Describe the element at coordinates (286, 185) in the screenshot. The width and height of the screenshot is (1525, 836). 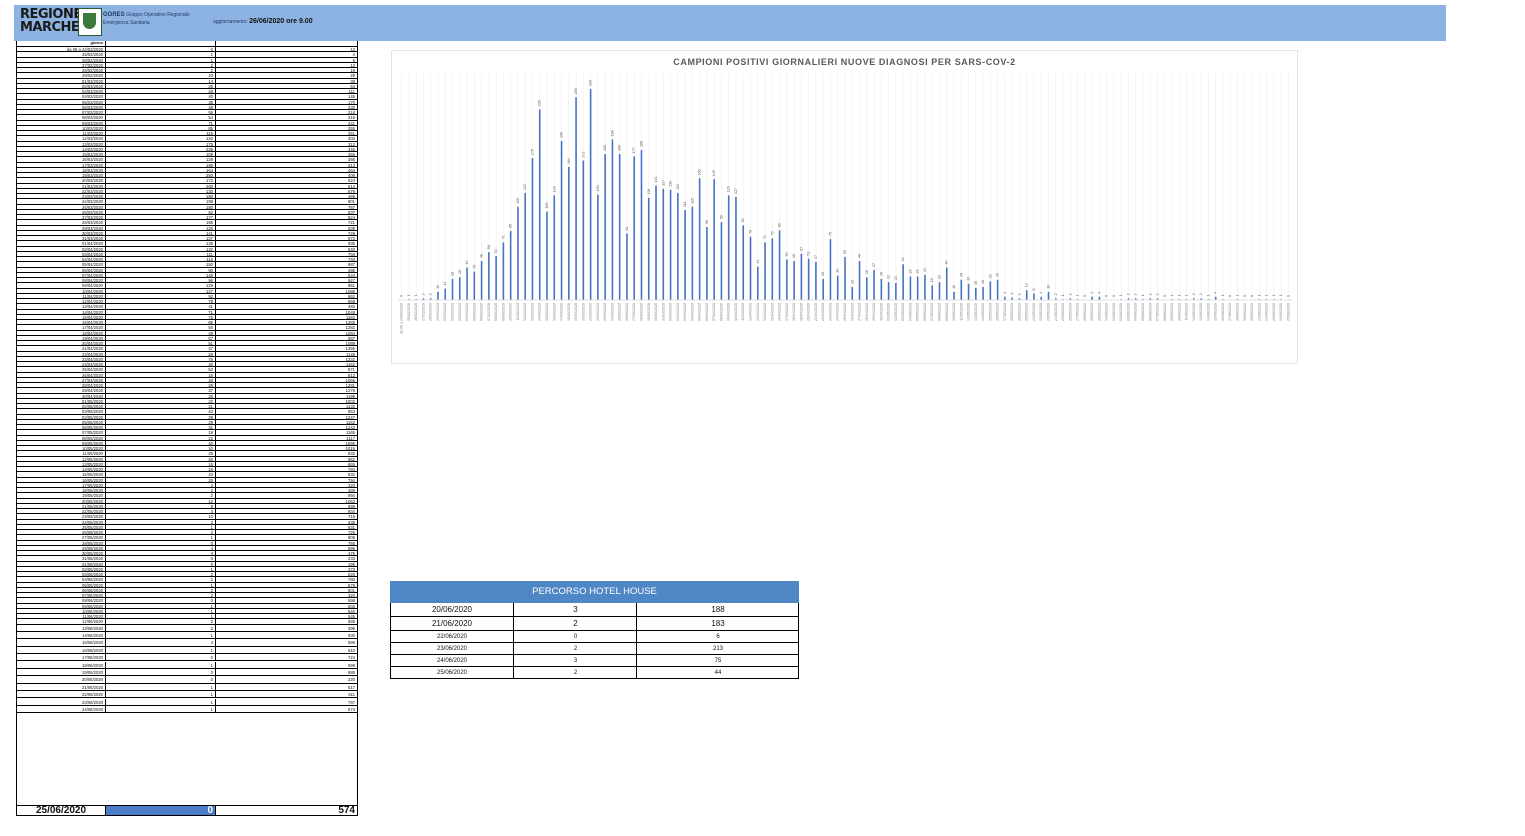
I see `row-tamponi: 614` at that location.